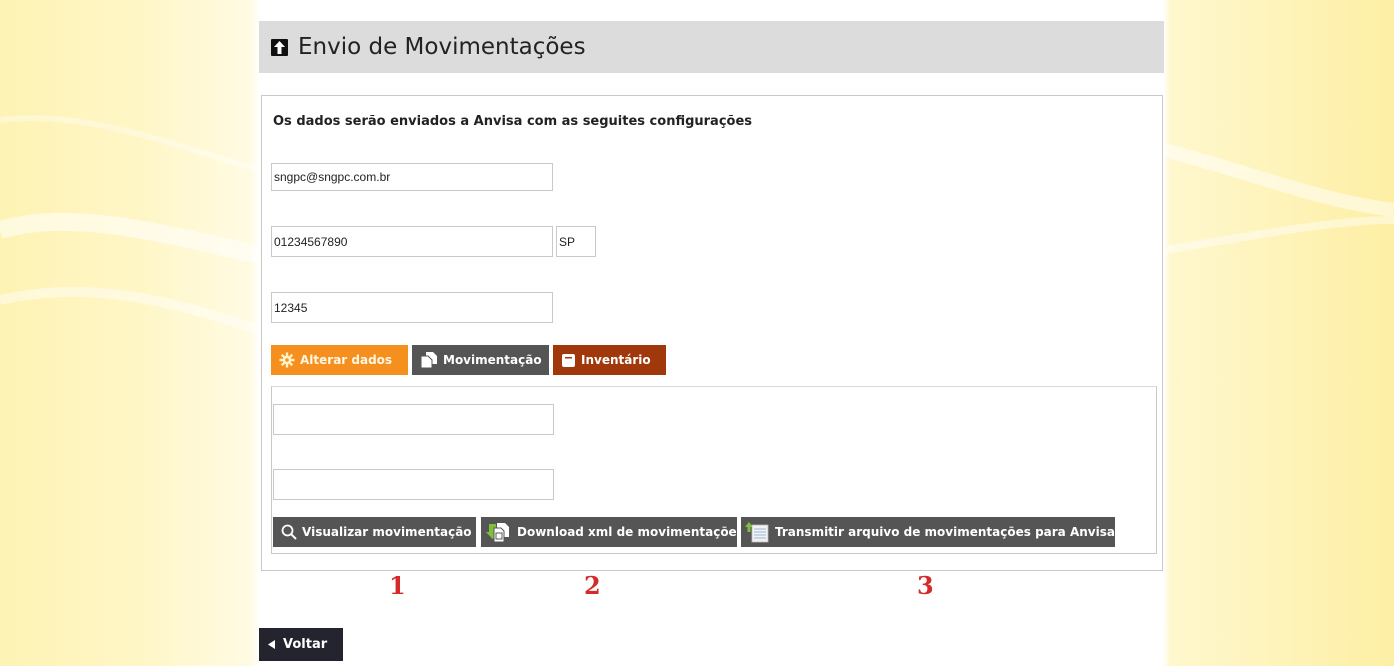 Image resolution: width=1394 pixels, height=666 pixels. What do you see at coordinates (305, 644) in the screenshot?
I see `voltar-label: Voltar` at bounding box center [305, 644].